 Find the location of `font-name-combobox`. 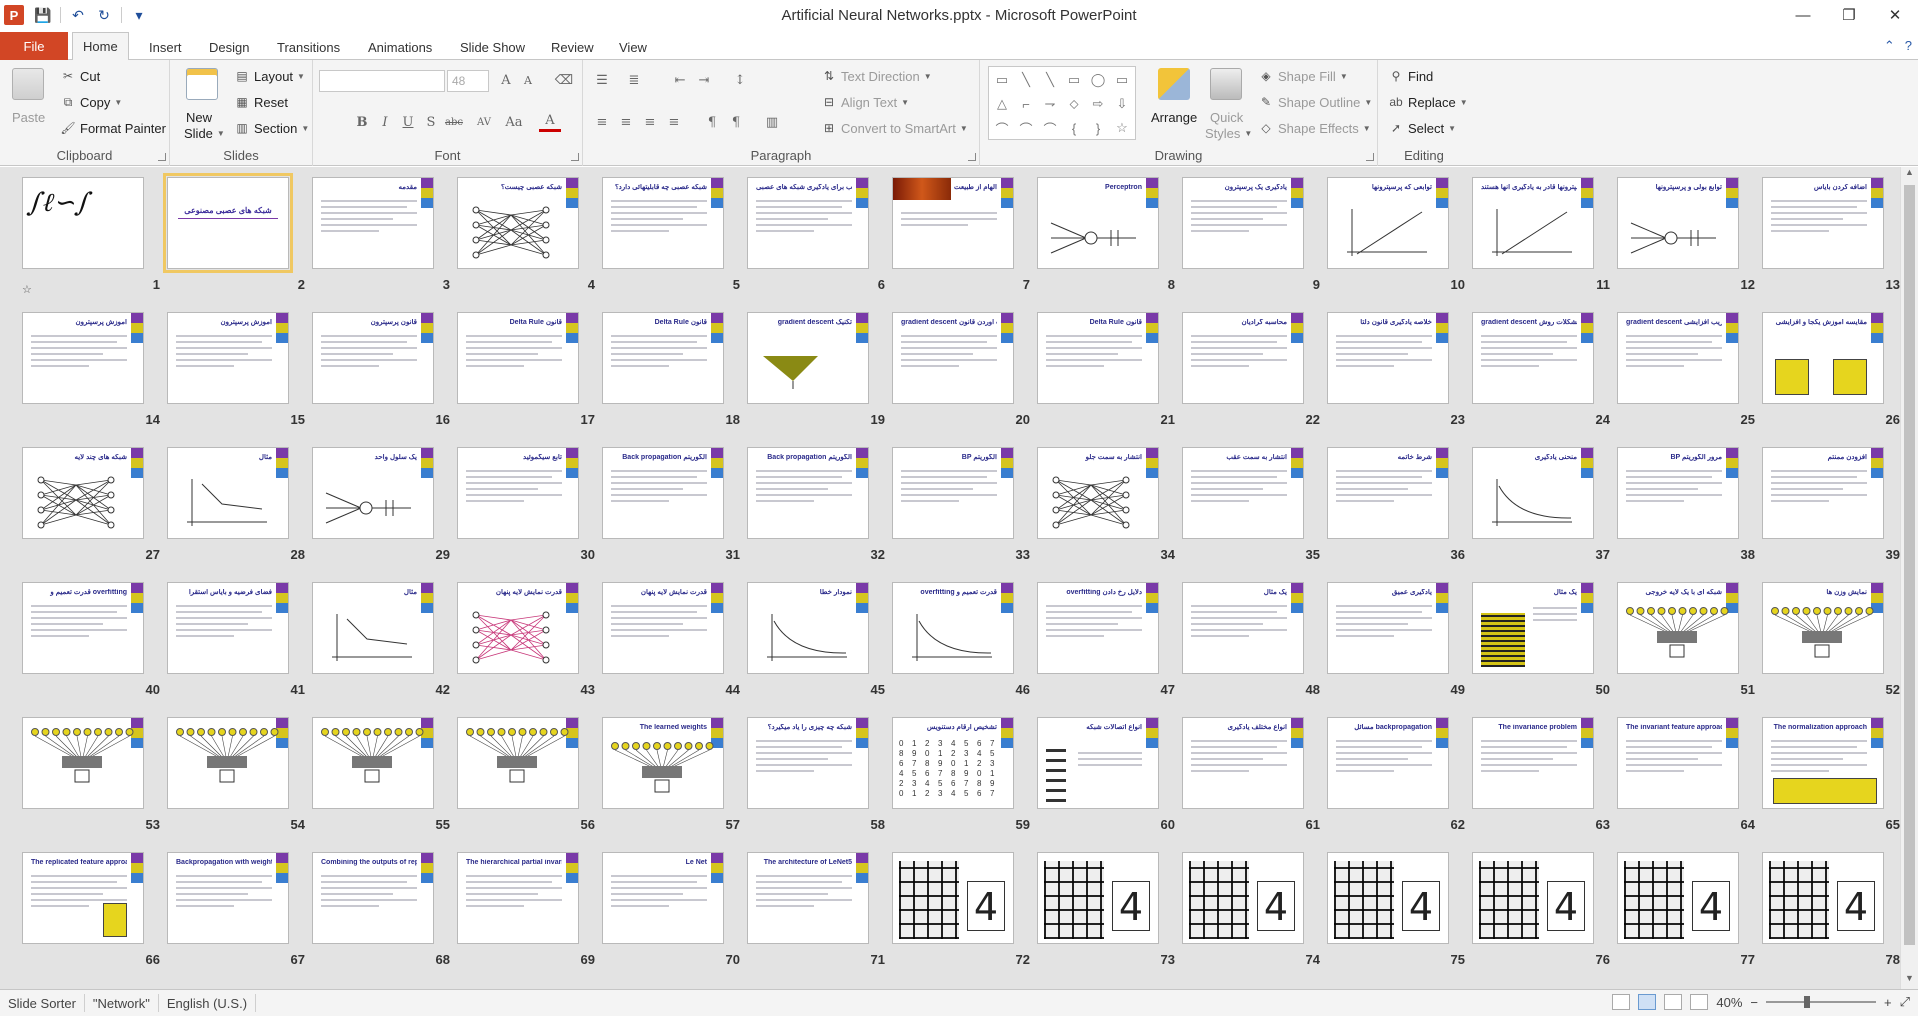

font-name-combobox is located at coordinates (382, 81).